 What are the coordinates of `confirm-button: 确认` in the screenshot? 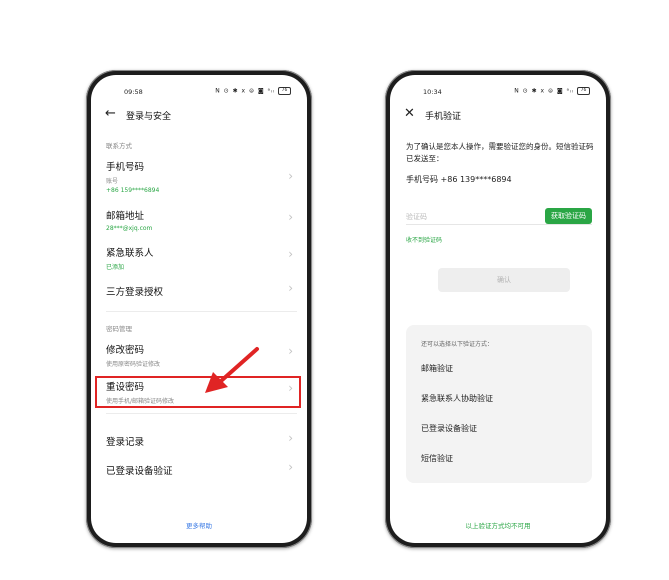 It's located at (504, 280).